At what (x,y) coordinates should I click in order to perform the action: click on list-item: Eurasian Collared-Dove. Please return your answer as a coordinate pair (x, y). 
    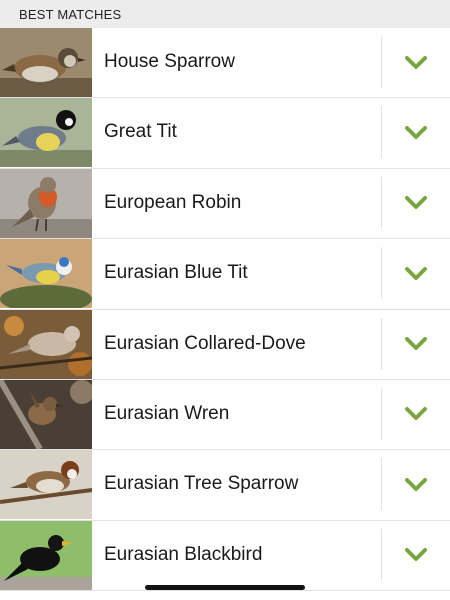
    Looking at the image, I should click on (225, 344).